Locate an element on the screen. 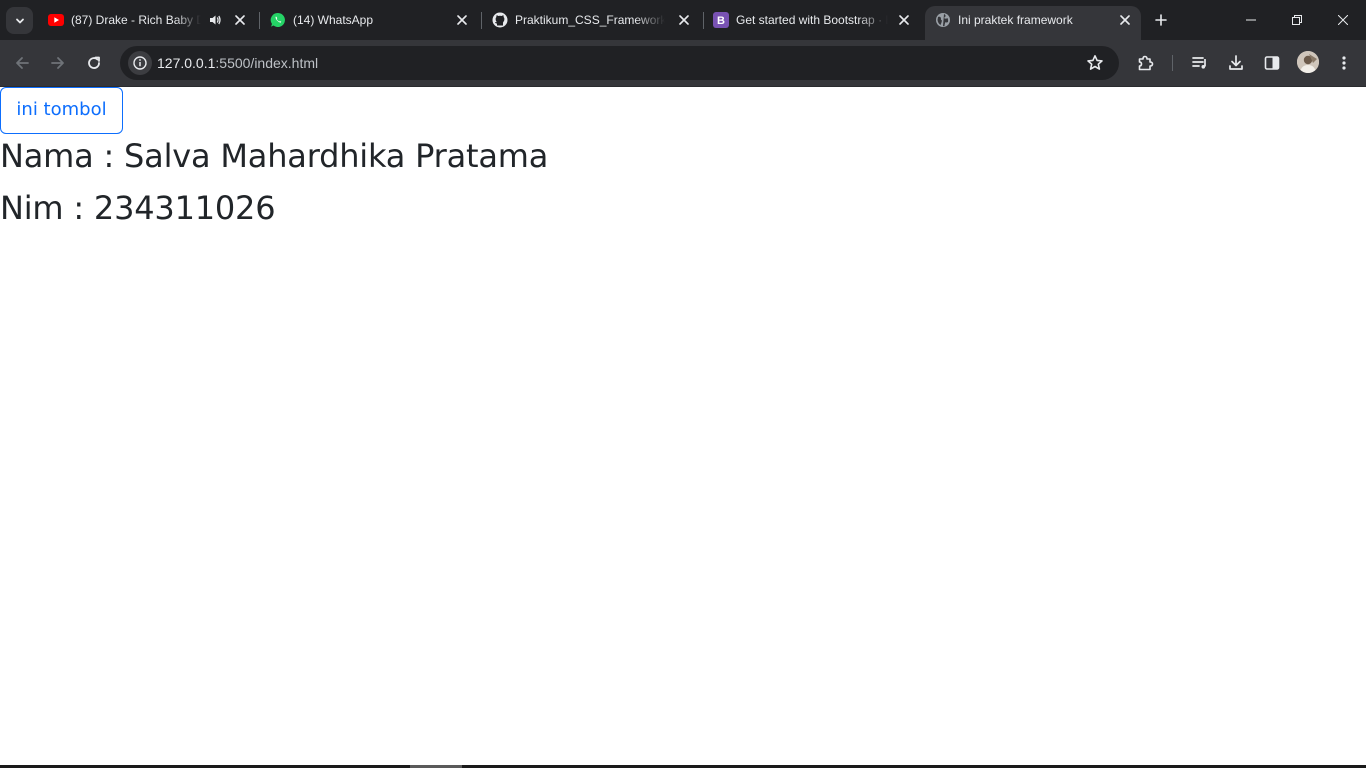  site-info-button is located at coordinates (140, 63).